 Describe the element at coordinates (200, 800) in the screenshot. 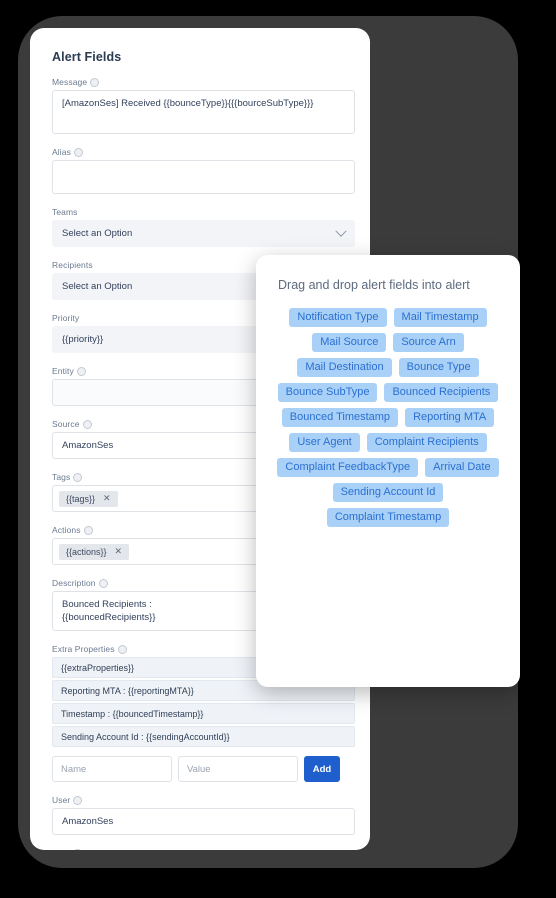

I see `field-user-label: User` at that location.